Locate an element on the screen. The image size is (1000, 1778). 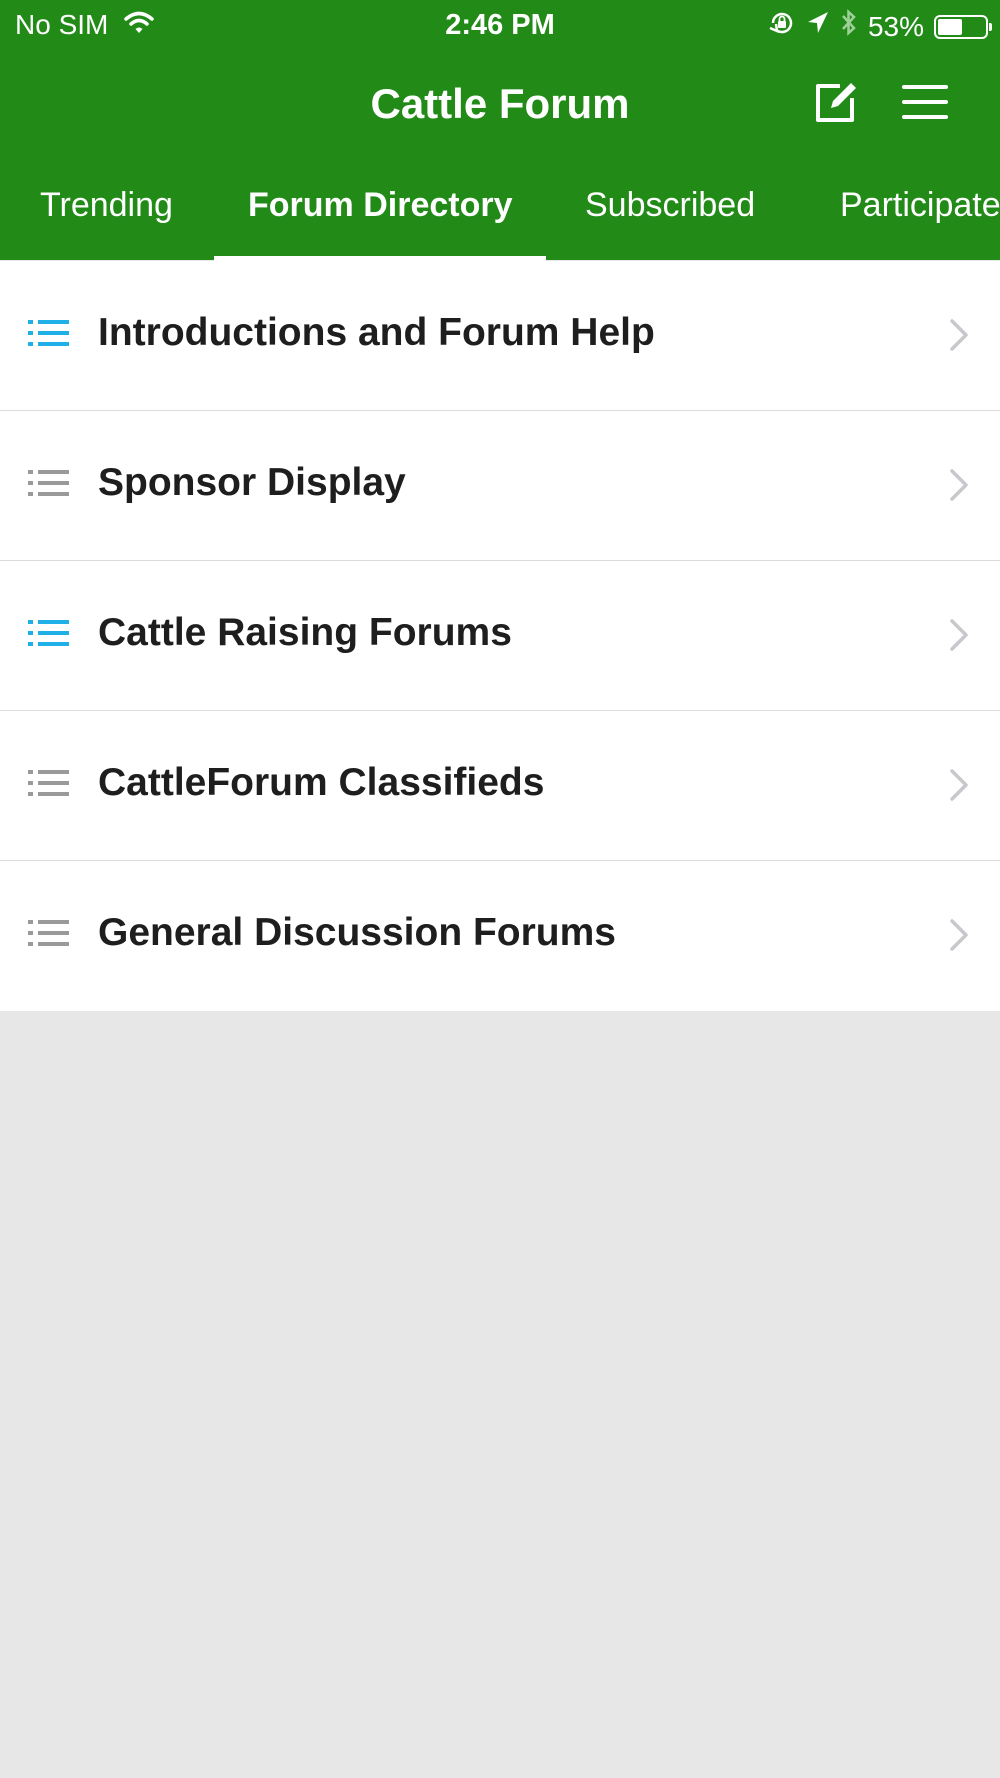
forum-row-sponsor-display: Sponsor Display is located at coordinates (500, 486).